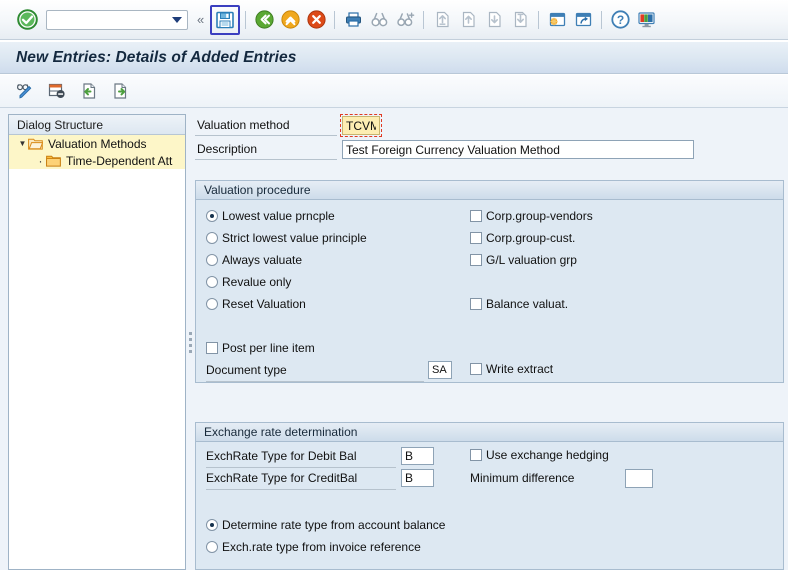 Image resolution: width=788 pixels, height=570 pixels. Describe the element at coordinates (36, 143) in the screenshot. I see `open-folder-icon` at that location.